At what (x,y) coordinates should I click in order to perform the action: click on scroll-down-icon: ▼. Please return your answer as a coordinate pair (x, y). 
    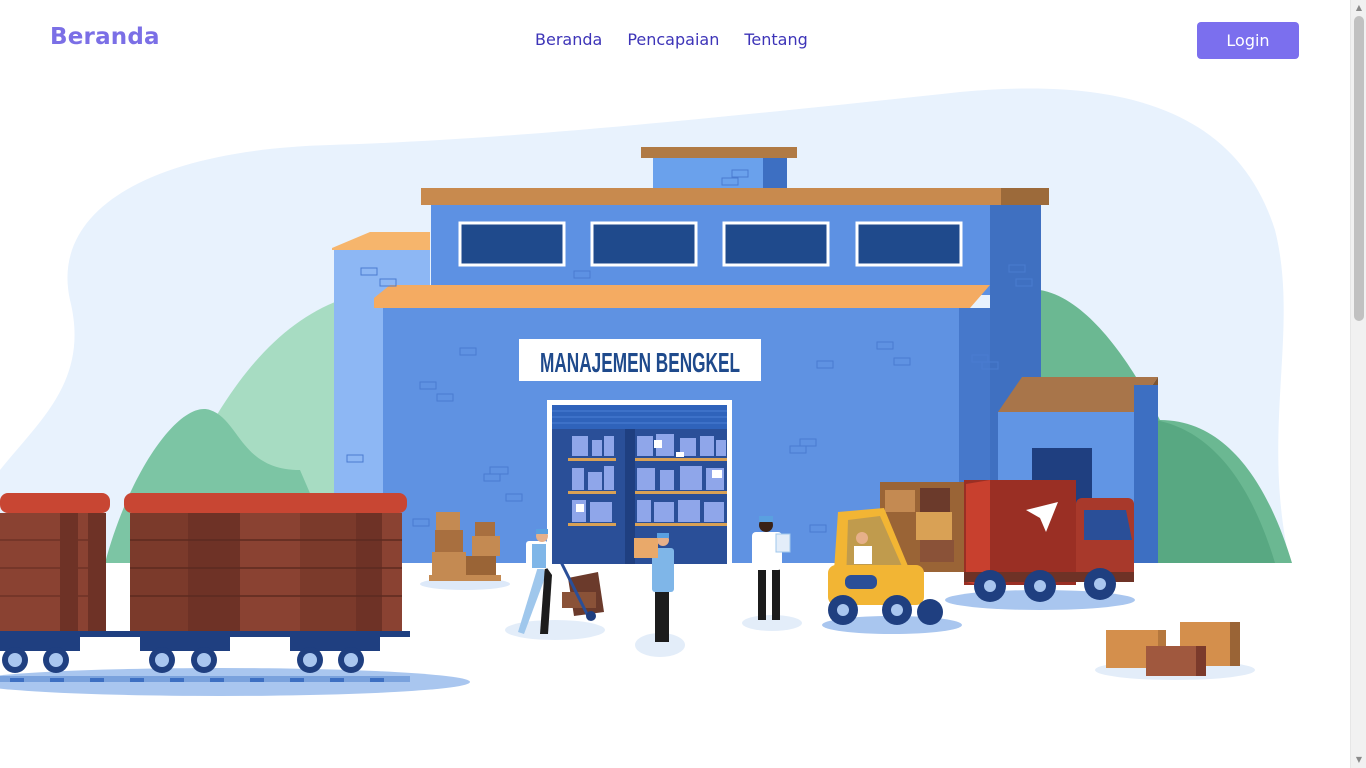
    Looking at the image, I should click on (1359, 760).